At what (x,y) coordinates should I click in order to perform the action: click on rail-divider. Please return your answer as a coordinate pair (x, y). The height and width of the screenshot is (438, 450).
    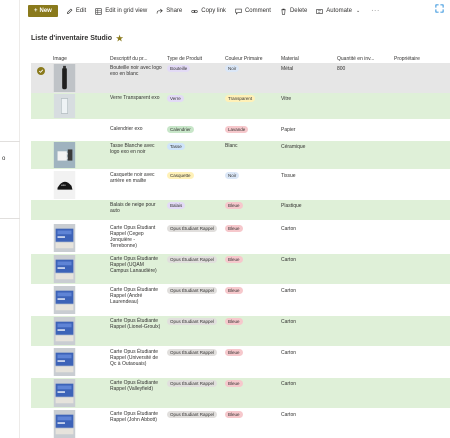
    Looking at the image, I should click on (10, 218).